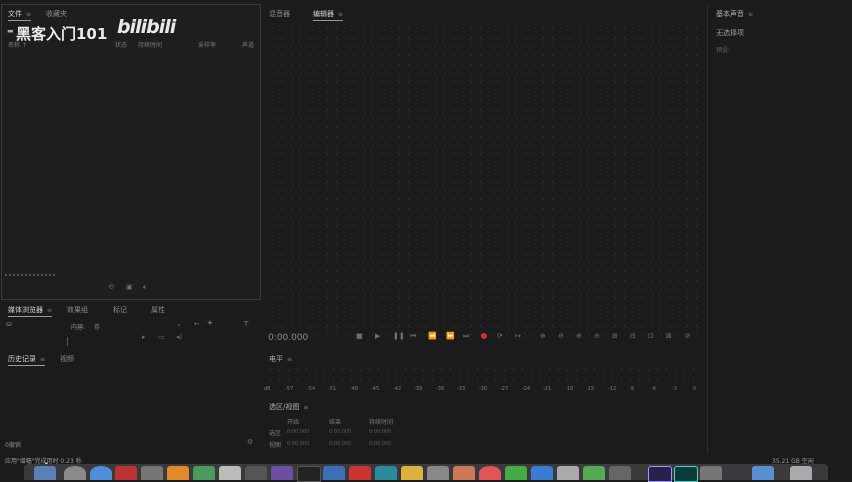 This screenshot has height=482, width=852. What do you see at coordinates (288, 338) in the screenshot?
I see `time-display: 0:00.000` at bounding box center [288, 338].